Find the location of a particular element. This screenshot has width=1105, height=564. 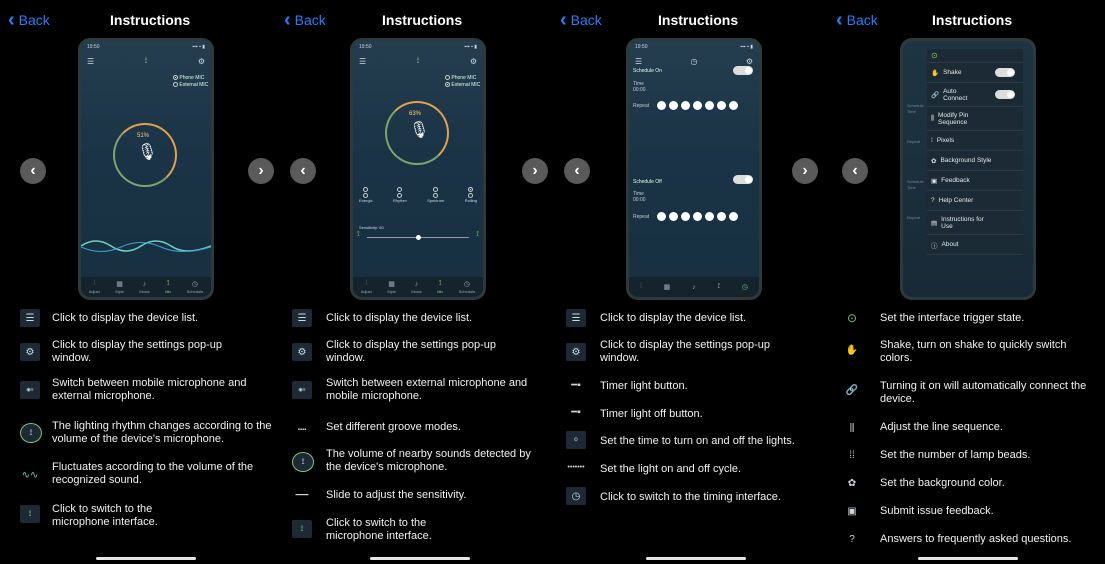

tab-mic: ⟟ is located at coordinates (718, 287).